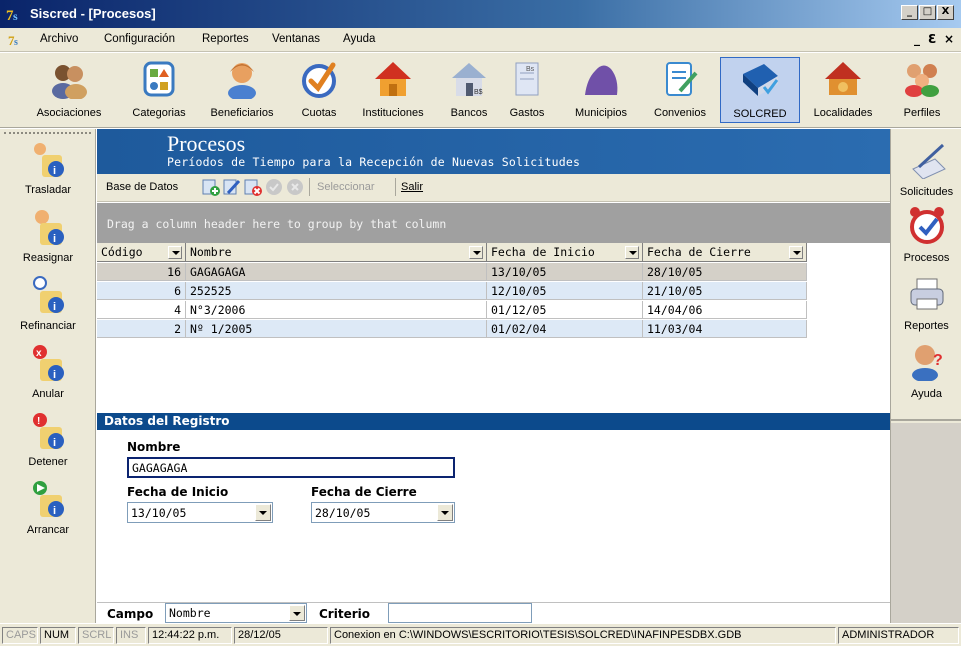  I want to click on sidebar-item-anular: x i Anular, so click(48, 376).